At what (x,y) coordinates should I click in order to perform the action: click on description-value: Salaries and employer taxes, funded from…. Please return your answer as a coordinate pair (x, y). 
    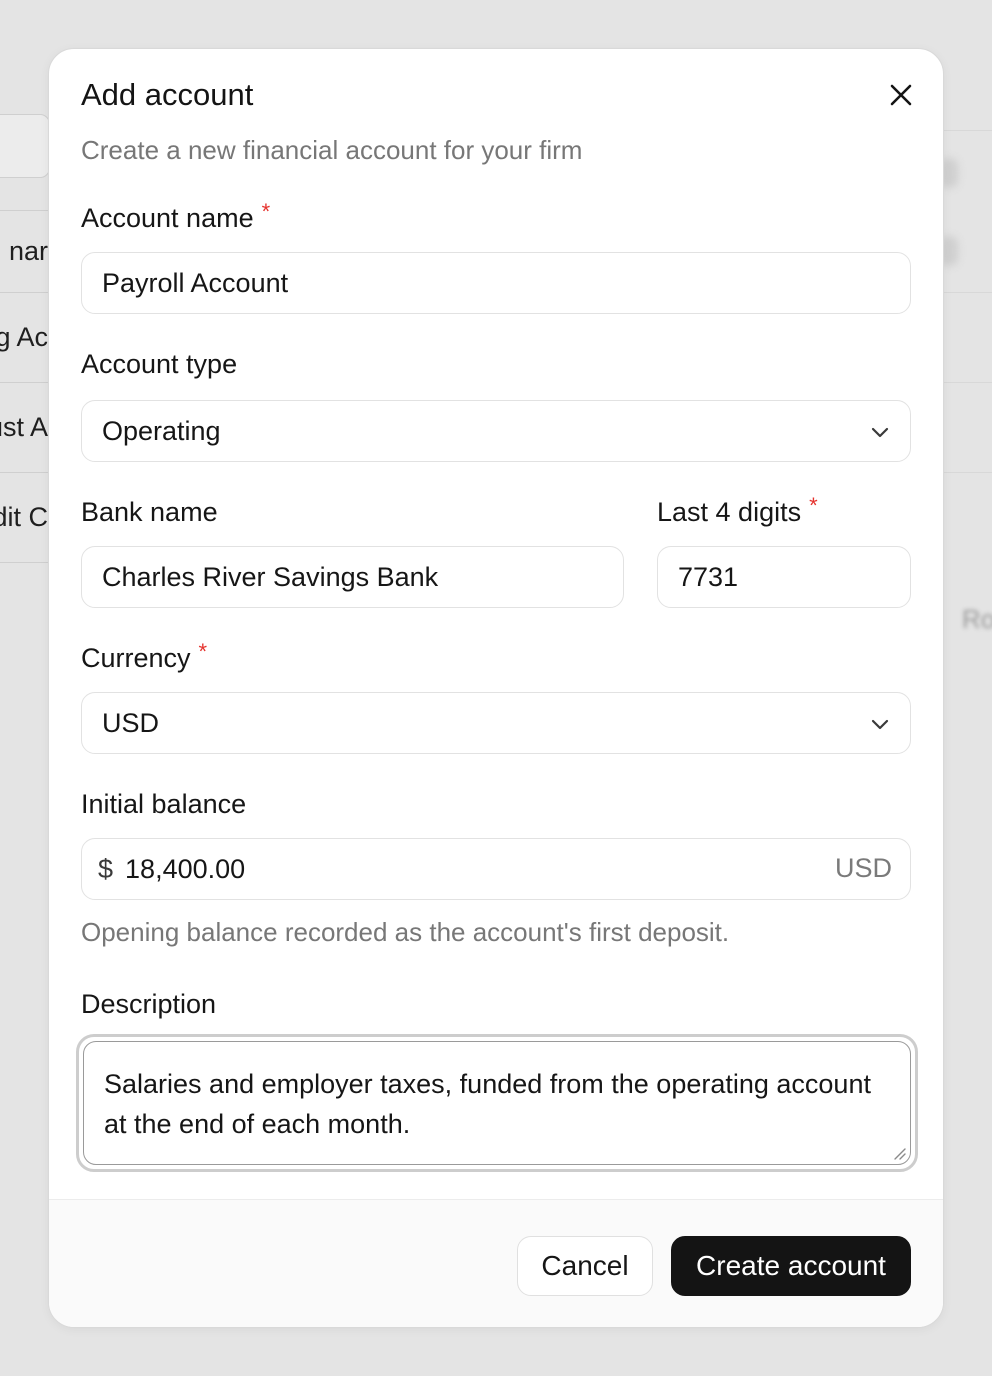
    Looking at the image, I should click on (487, 1104).